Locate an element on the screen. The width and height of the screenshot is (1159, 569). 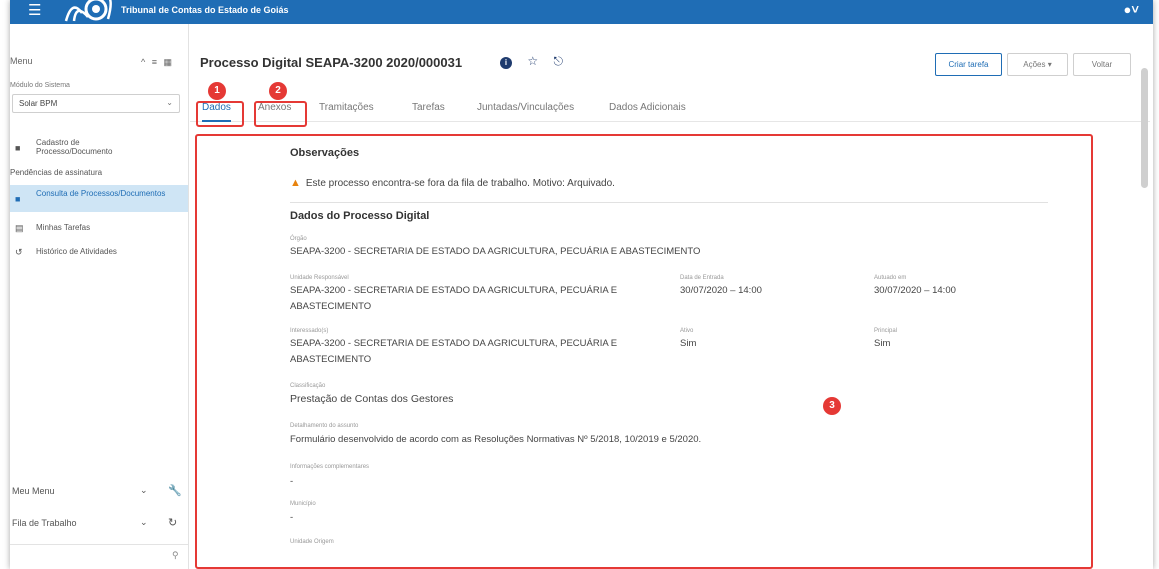
sidebar-search: ⚲ is located at coordinates (99, 555).